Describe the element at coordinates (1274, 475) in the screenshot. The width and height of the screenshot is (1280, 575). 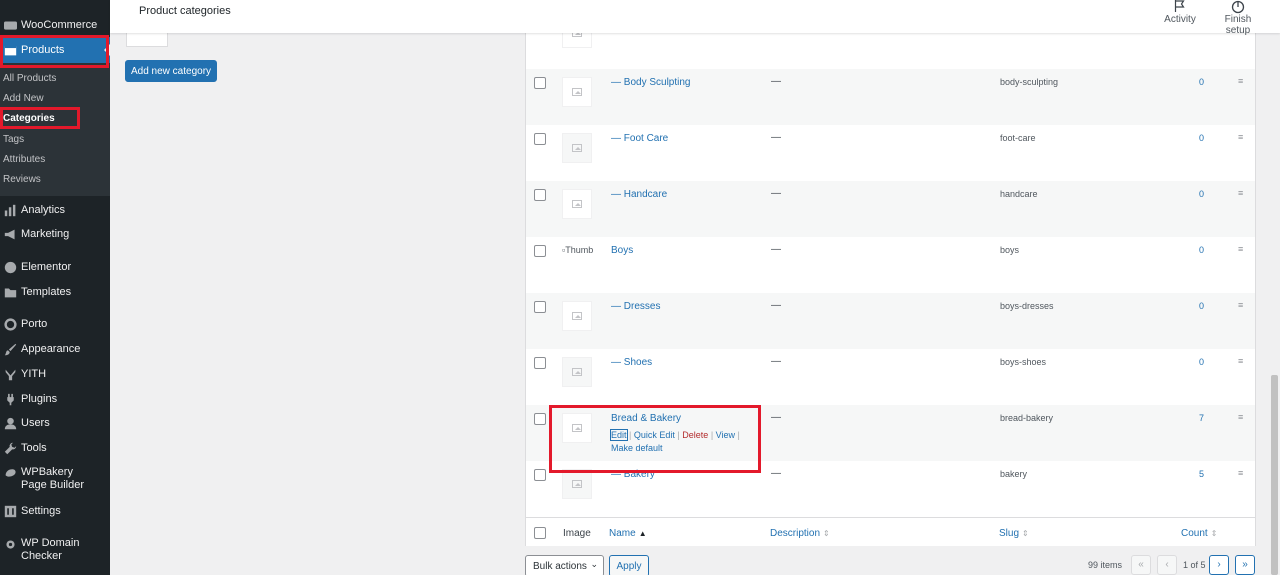
I see `scrollbar` at that location.